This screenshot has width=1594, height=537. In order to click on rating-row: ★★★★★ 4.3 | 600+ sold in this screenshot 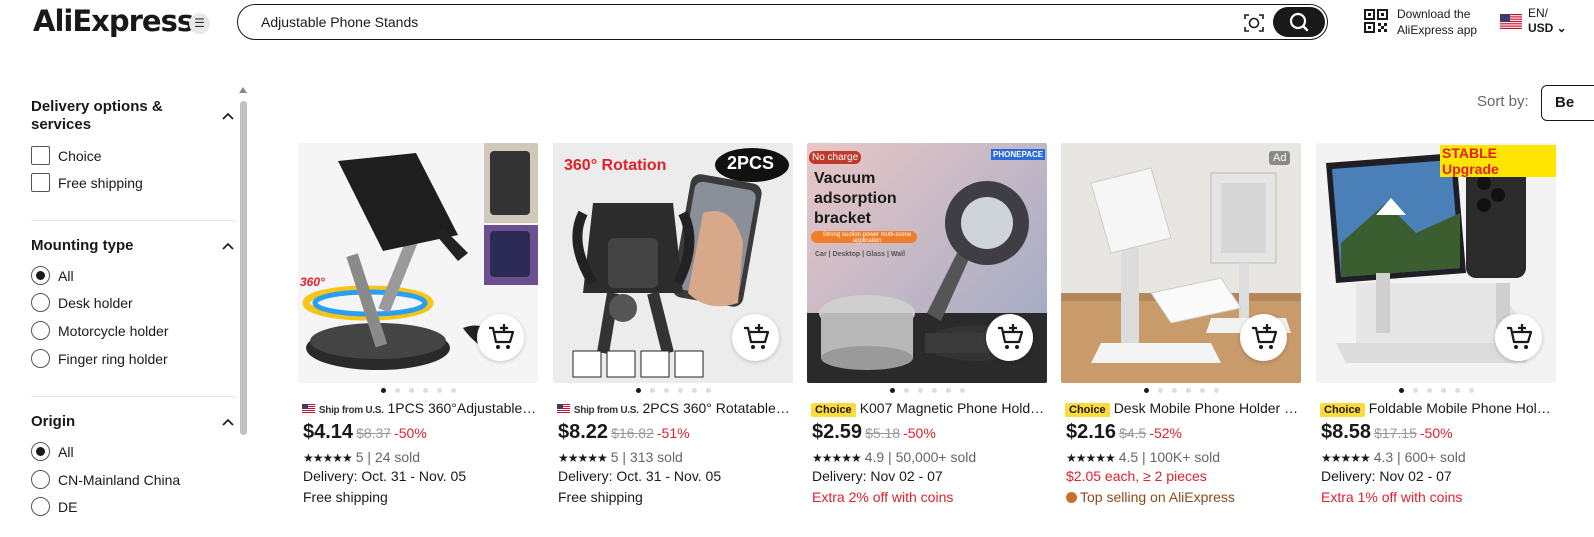, I will do `click(1393, 457)`.